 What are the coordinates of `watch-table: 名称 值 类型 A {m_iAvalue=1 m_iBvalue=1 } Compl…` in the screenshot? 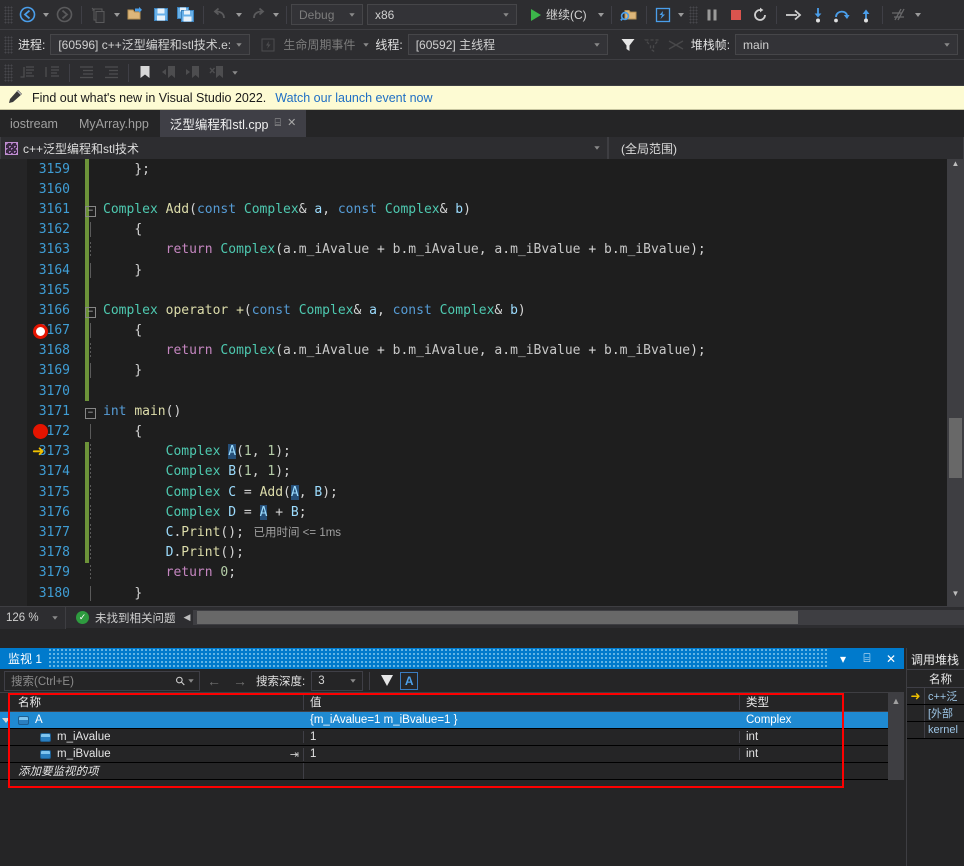 It's located at (452, 740).